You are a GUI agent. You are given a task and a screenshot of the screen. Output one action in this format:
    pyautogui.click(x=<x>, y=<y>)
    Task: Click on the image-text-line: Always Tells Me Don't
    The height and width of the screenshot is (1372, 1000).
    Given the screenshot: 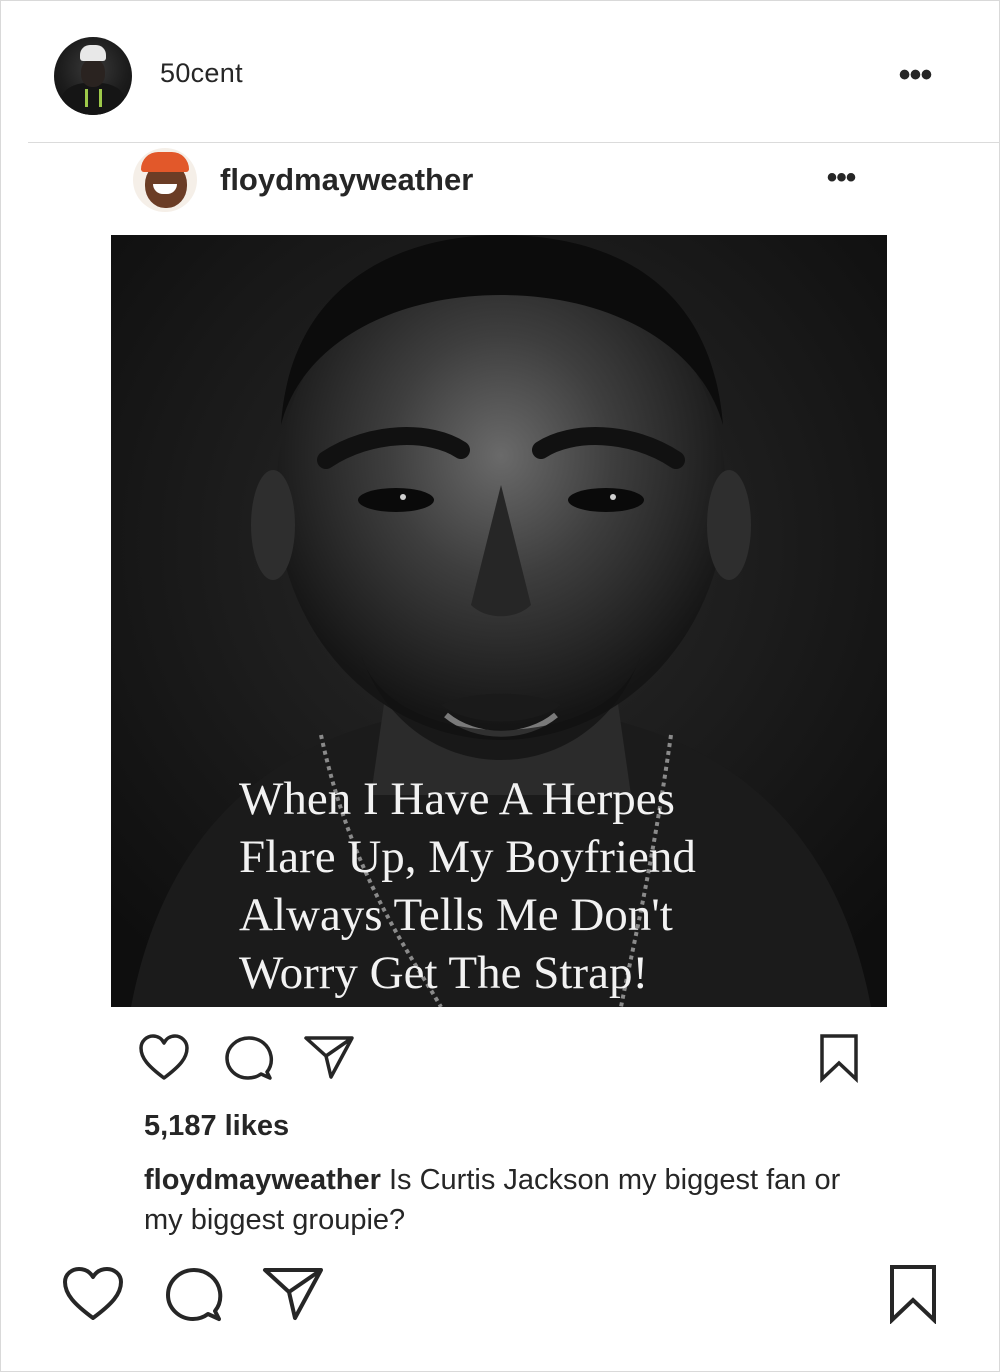 What is the action you would take?
    pyautogui.click(x=456, y=915)
    